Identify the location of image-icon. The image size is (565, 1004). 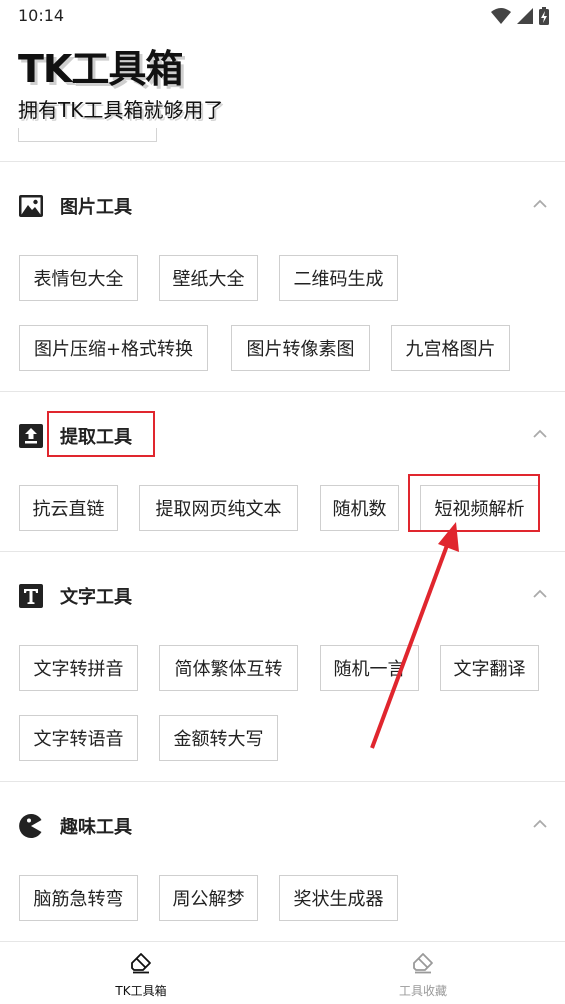
(31, 206).